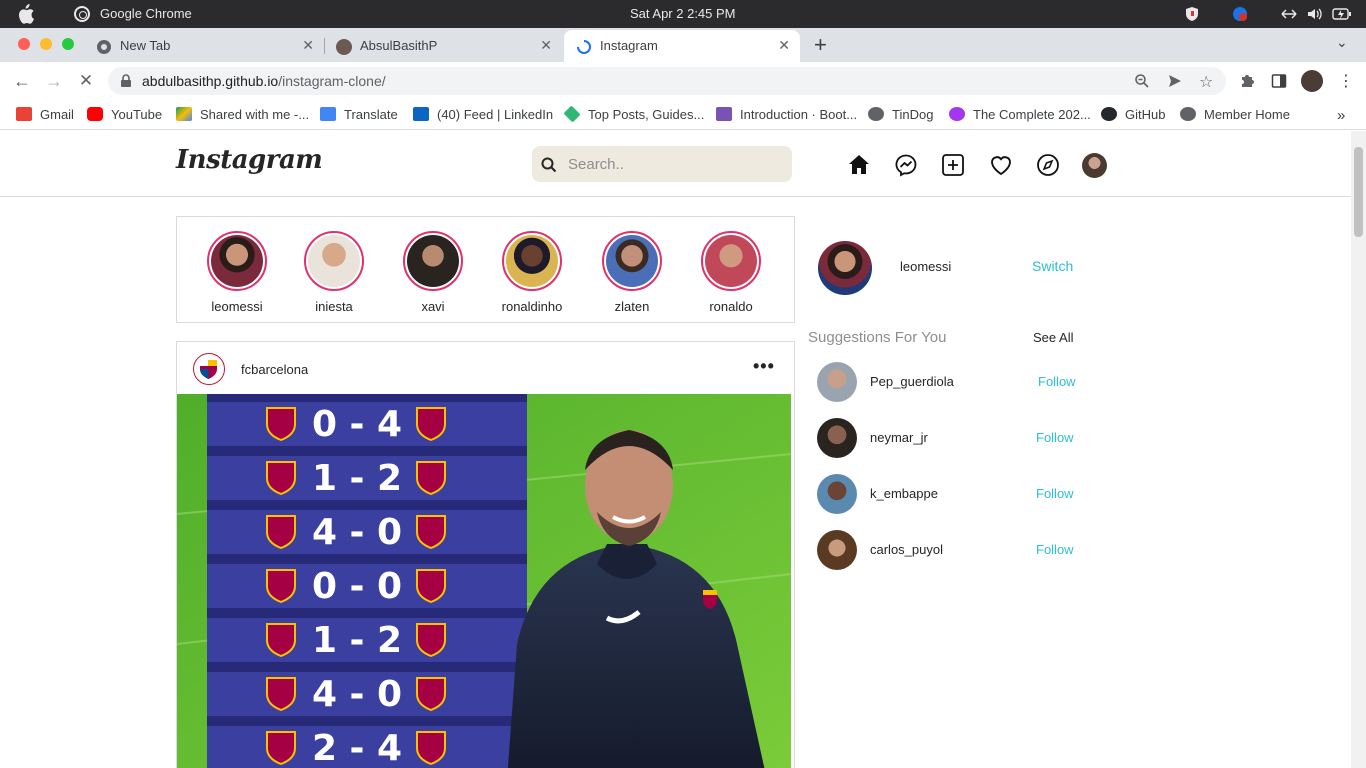 The image size is (1366, 768). Describe the element at coordinates (845, 268) in the screenshot. I see `current-user-avatar` at that location.